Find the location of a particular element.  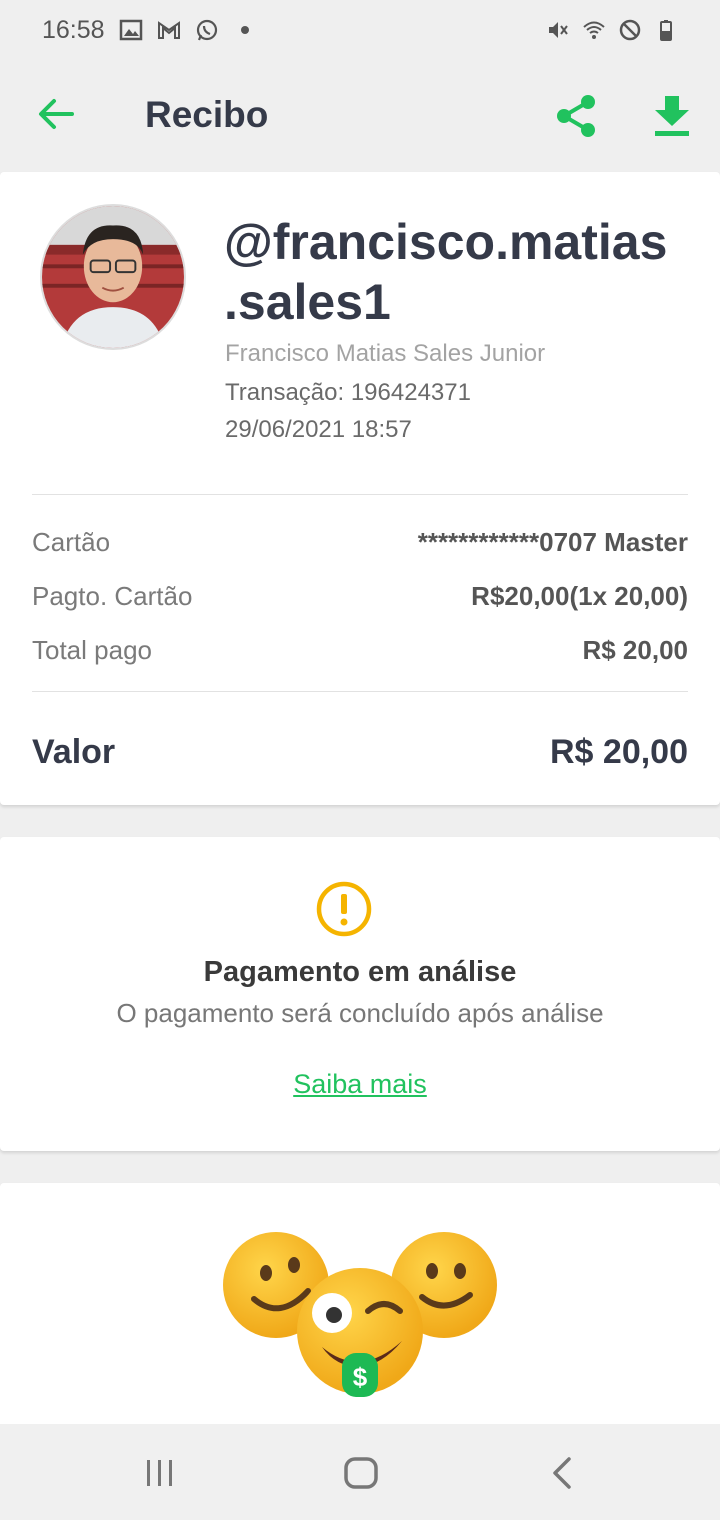

dnd-icon is located at coordinates (630, 30).